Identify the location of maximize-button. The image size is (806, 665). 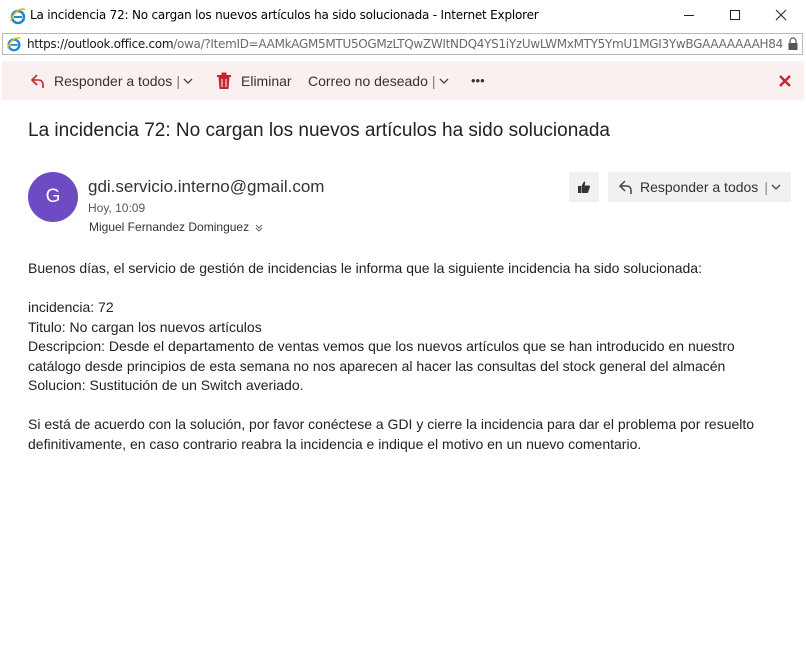
(735, 15).